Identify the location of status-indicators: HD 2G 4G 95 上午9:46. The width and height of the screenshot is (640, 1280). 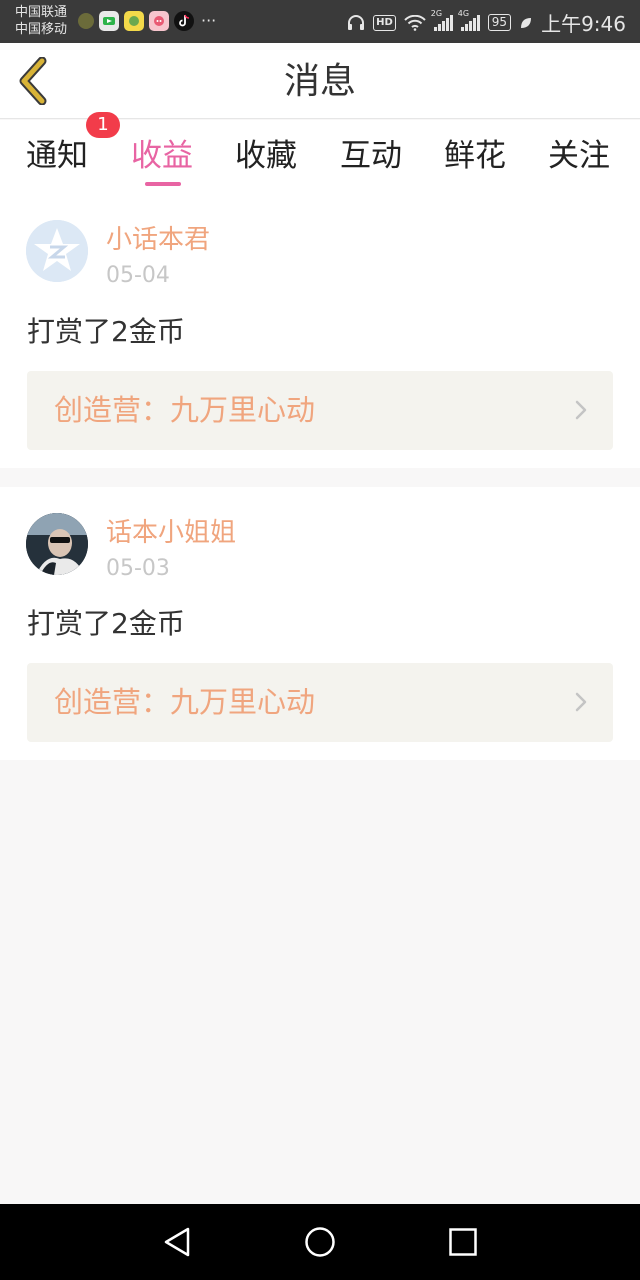
(486, 22).